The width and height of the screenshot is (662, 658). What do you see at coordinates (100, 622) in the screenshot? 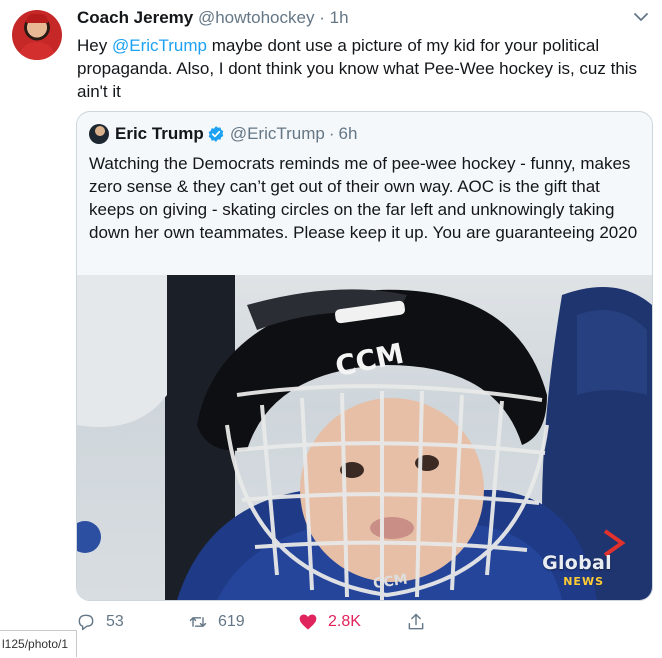
I see `reply-button: 53` at bounding box center [100, 622].